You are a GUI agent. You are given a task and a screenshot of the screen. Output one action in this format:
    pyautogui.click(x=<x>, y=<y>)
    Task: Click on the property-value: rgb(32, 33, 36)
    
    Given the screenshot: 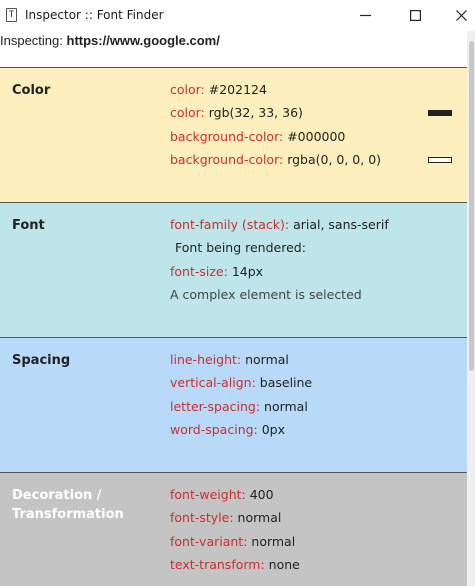 What is the action you would take?
    pyautogui.click(x=255, y=113)
    